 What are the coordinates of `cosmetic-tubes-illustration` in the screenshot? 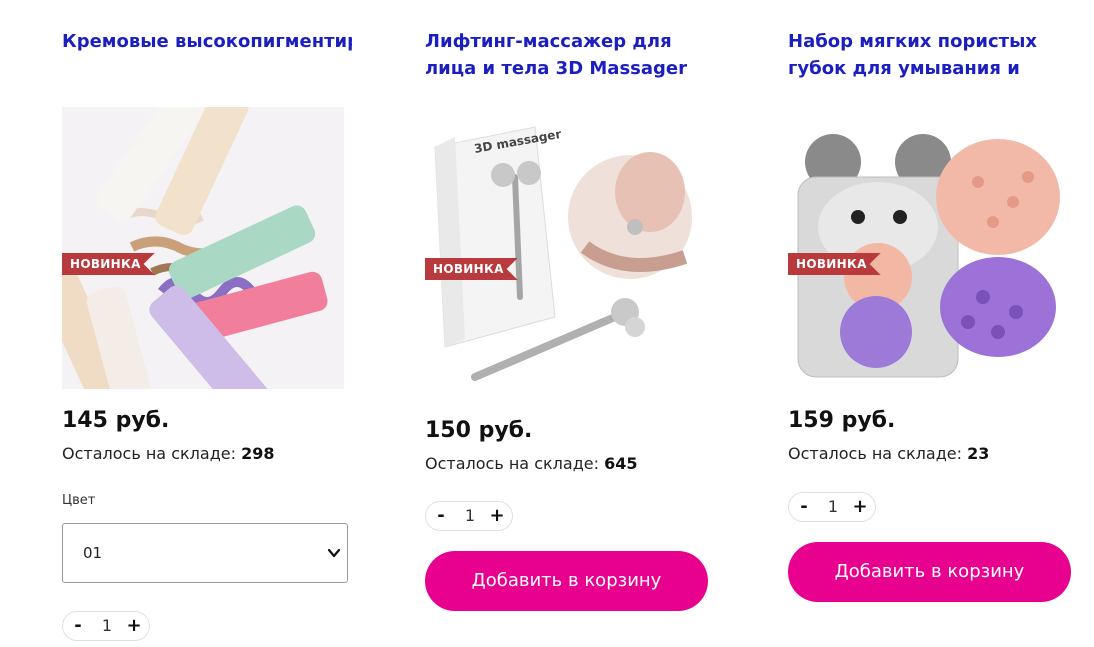 It's located at (203, 248).